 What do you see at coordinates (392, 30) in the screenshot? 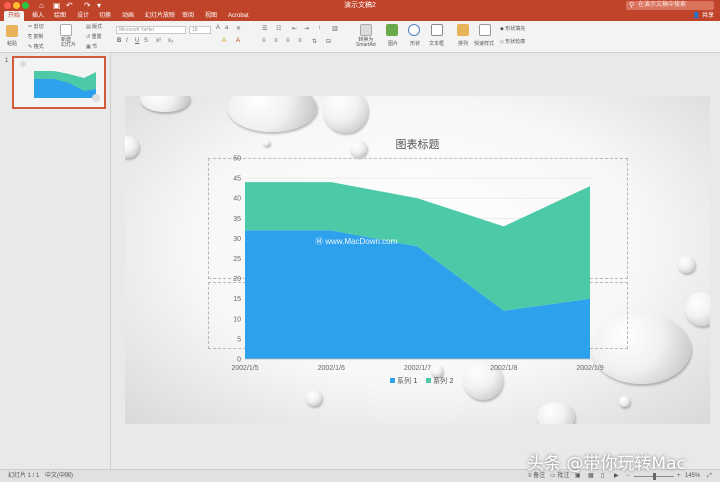
I see `picture-icon` at bounding box center [392, 30].